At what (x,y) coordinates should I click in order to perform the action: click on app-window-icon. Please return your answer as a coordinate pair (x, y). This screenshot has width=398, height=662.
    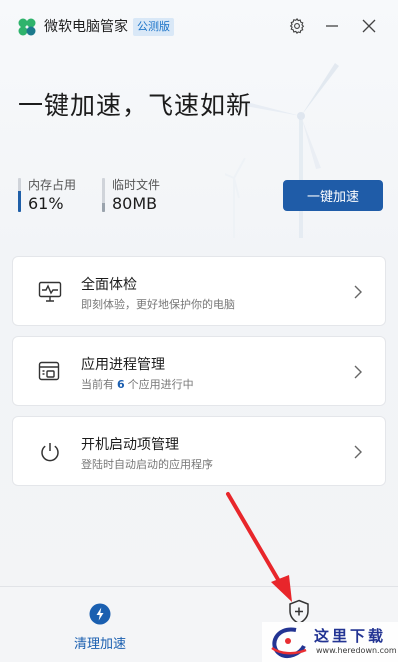
    Looking at the image, I should click on (50, 372).